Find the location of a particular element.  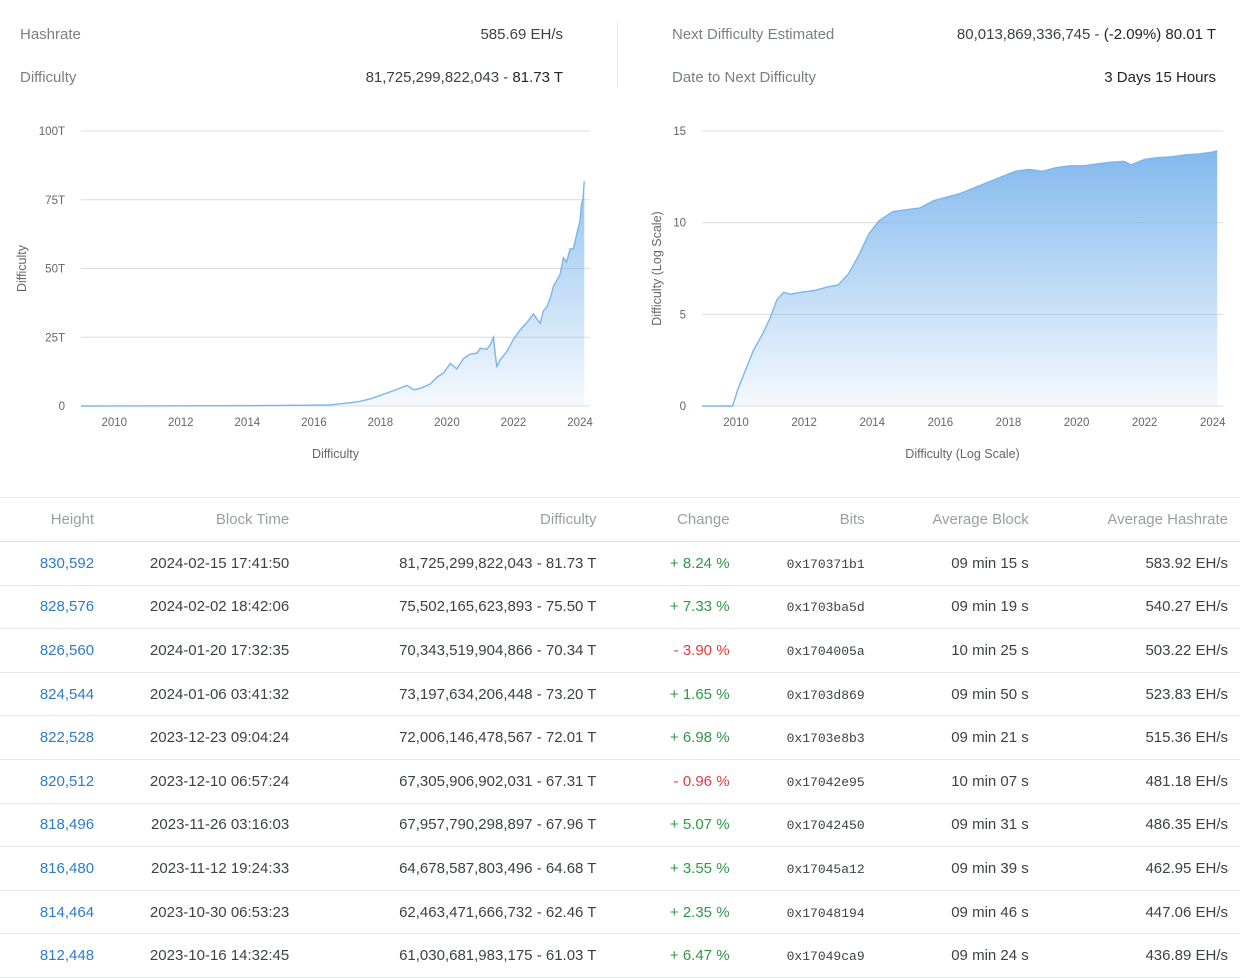

bits-value-cell: 0x170371b1 is located at coordinates (797, 563).